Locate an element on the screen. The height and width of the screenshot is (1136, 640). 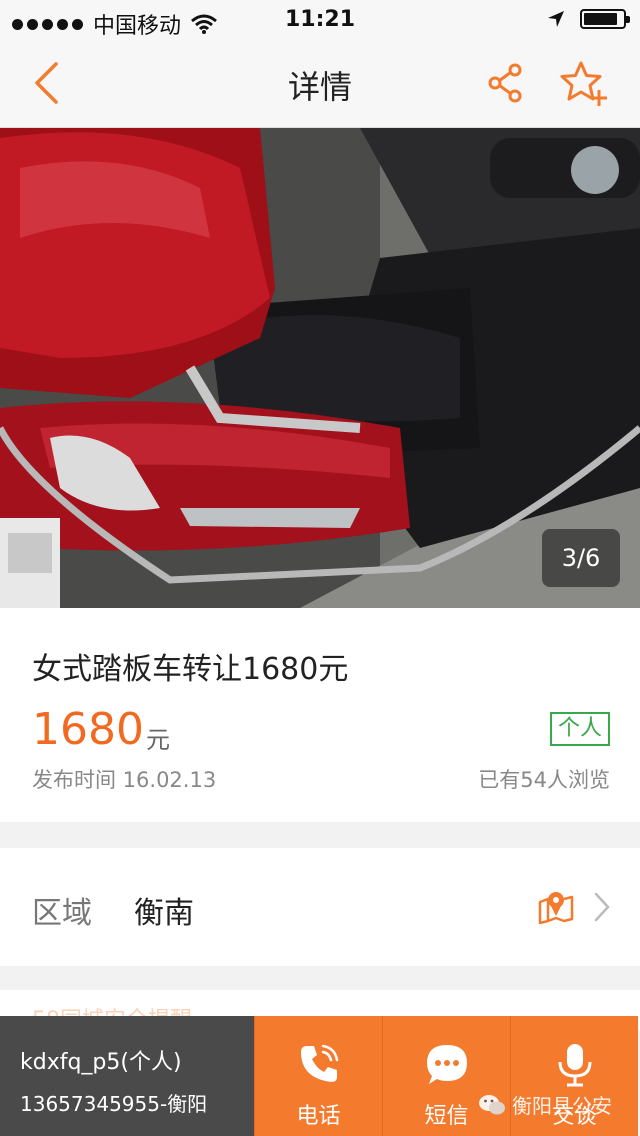
seller-phone: 13657345955-衡阳 is located at coordinates (114, 1104).